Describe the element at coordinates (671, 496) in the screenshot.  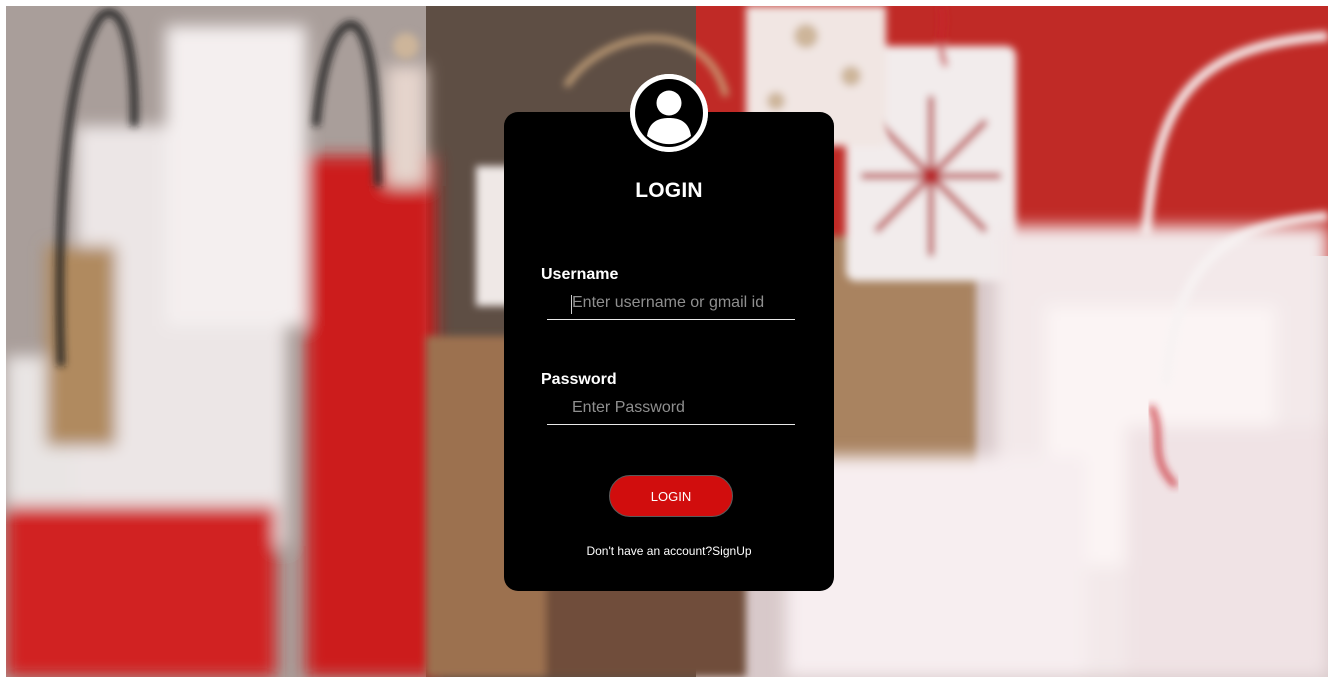
I see `login-button: LOGIN` at that location.